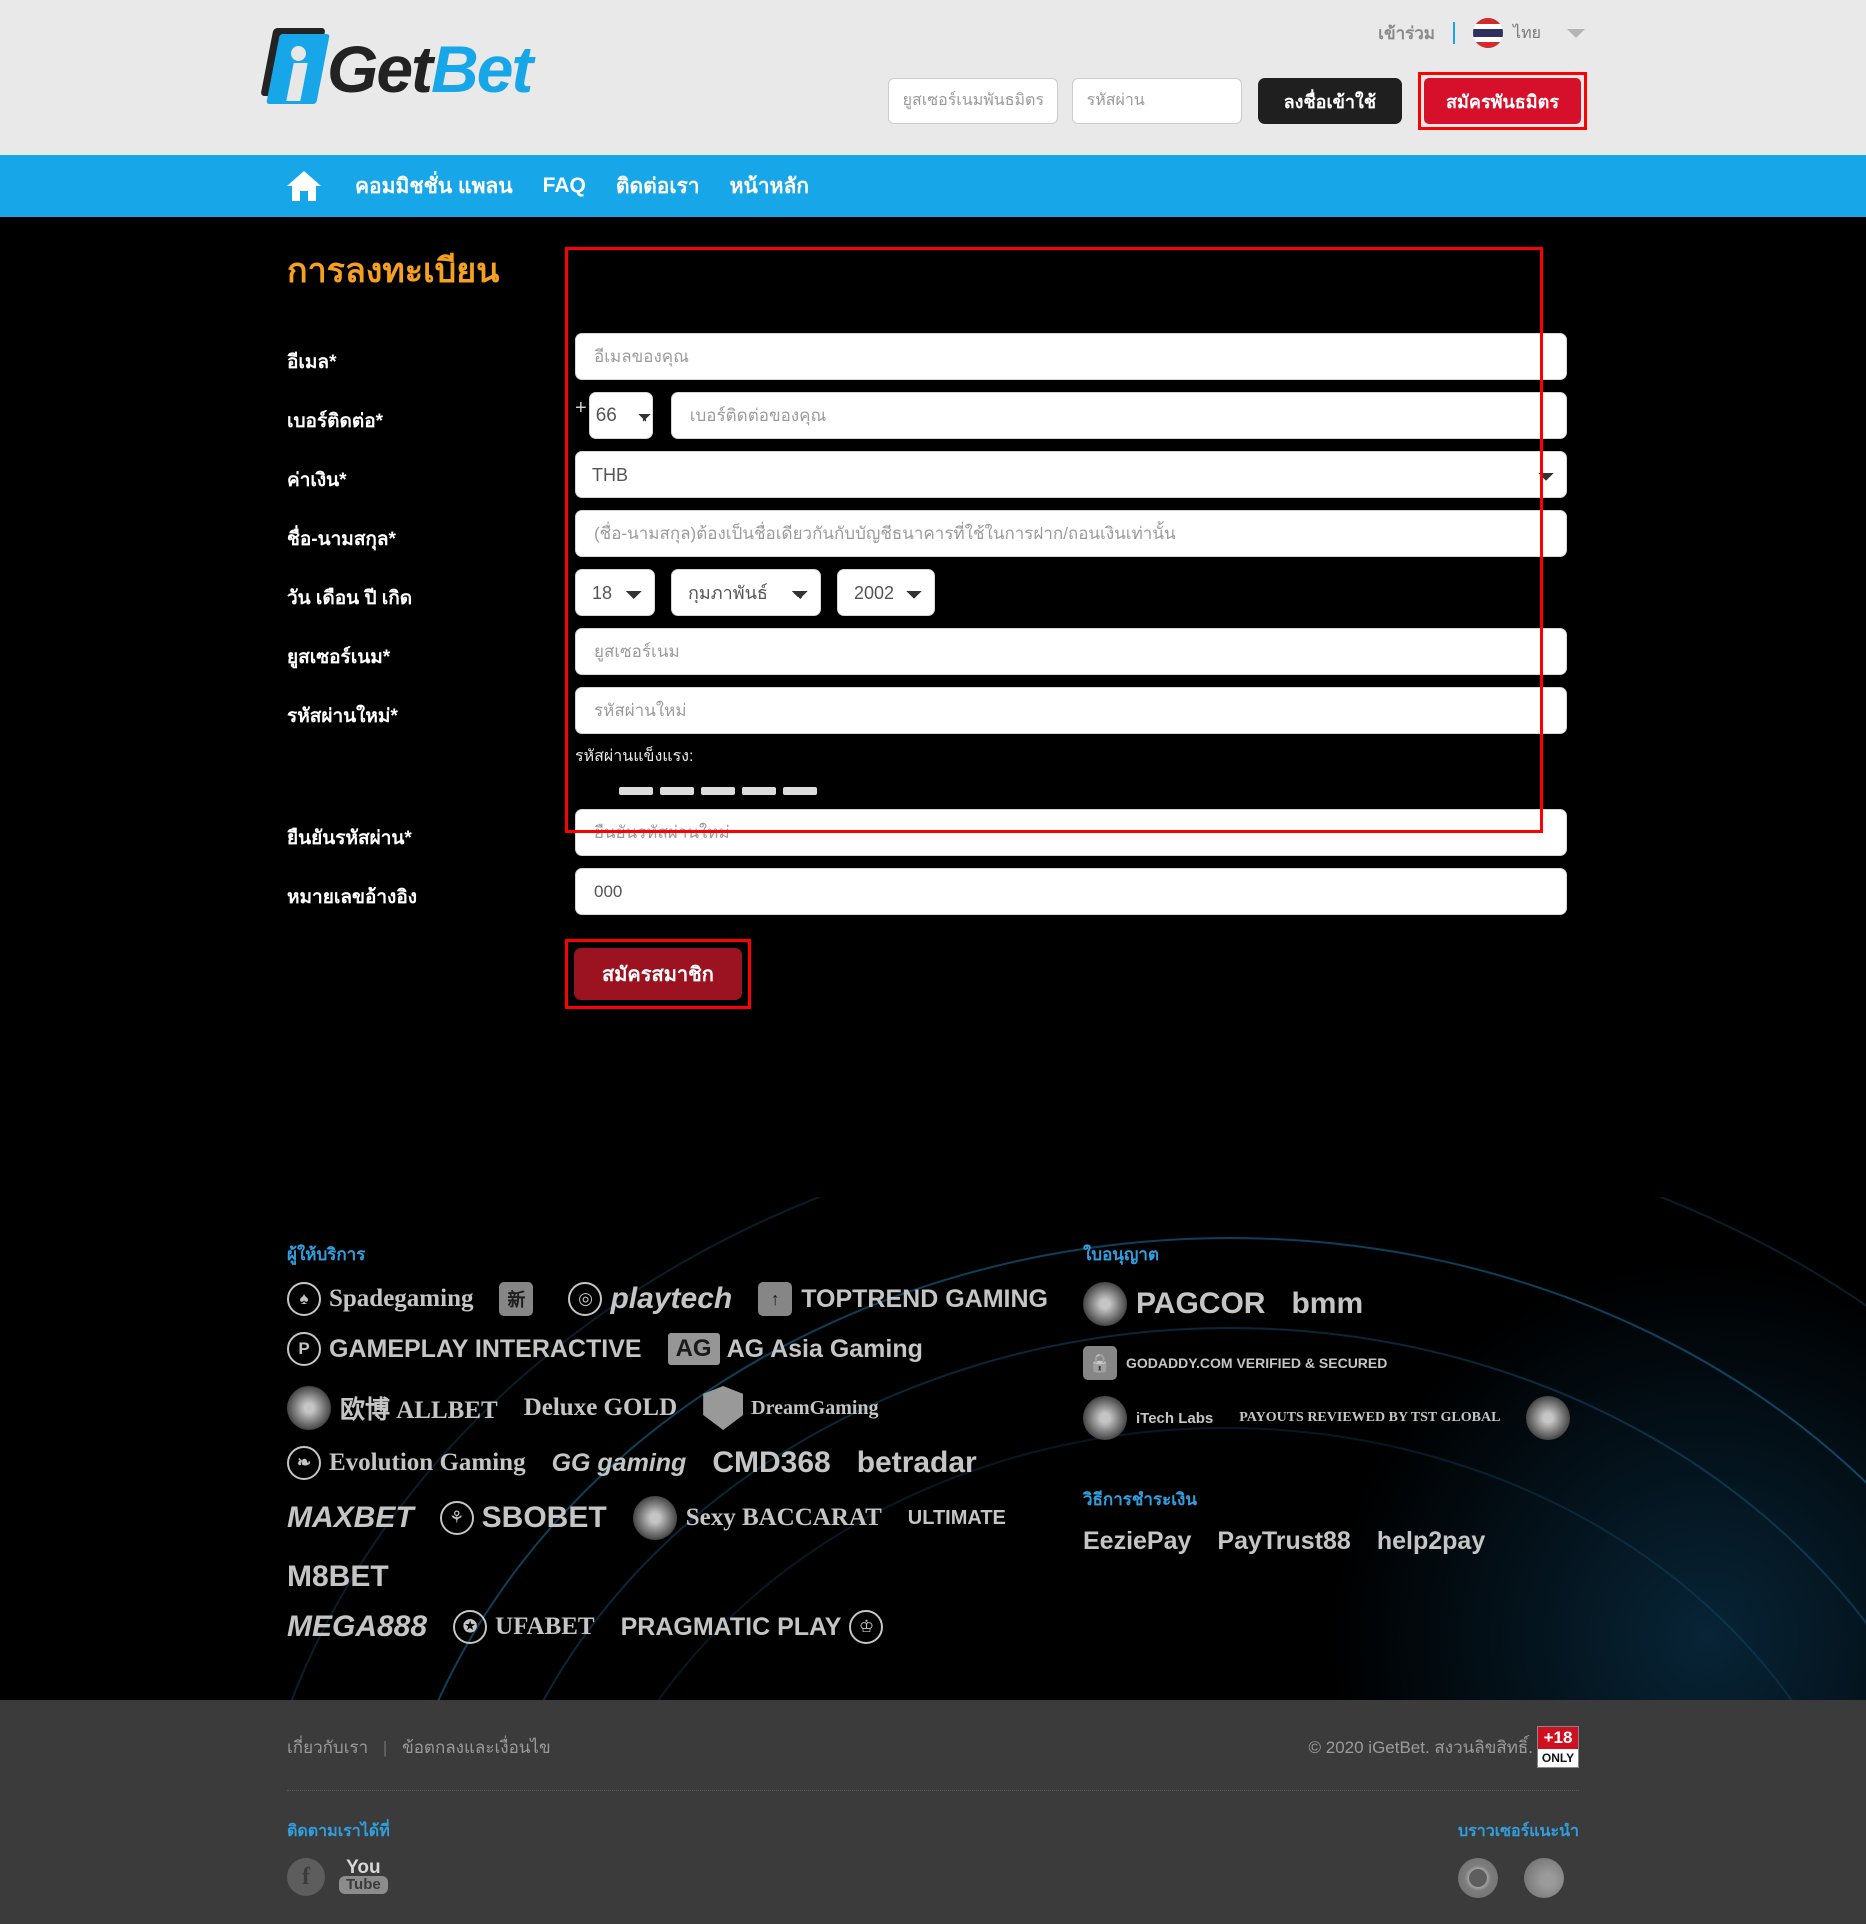 This screenshot has width=1866, height=1924. Describe the element at coordinates (1431, 1541) in the screenshot. I see `payment-logo: help2pay` at that location.